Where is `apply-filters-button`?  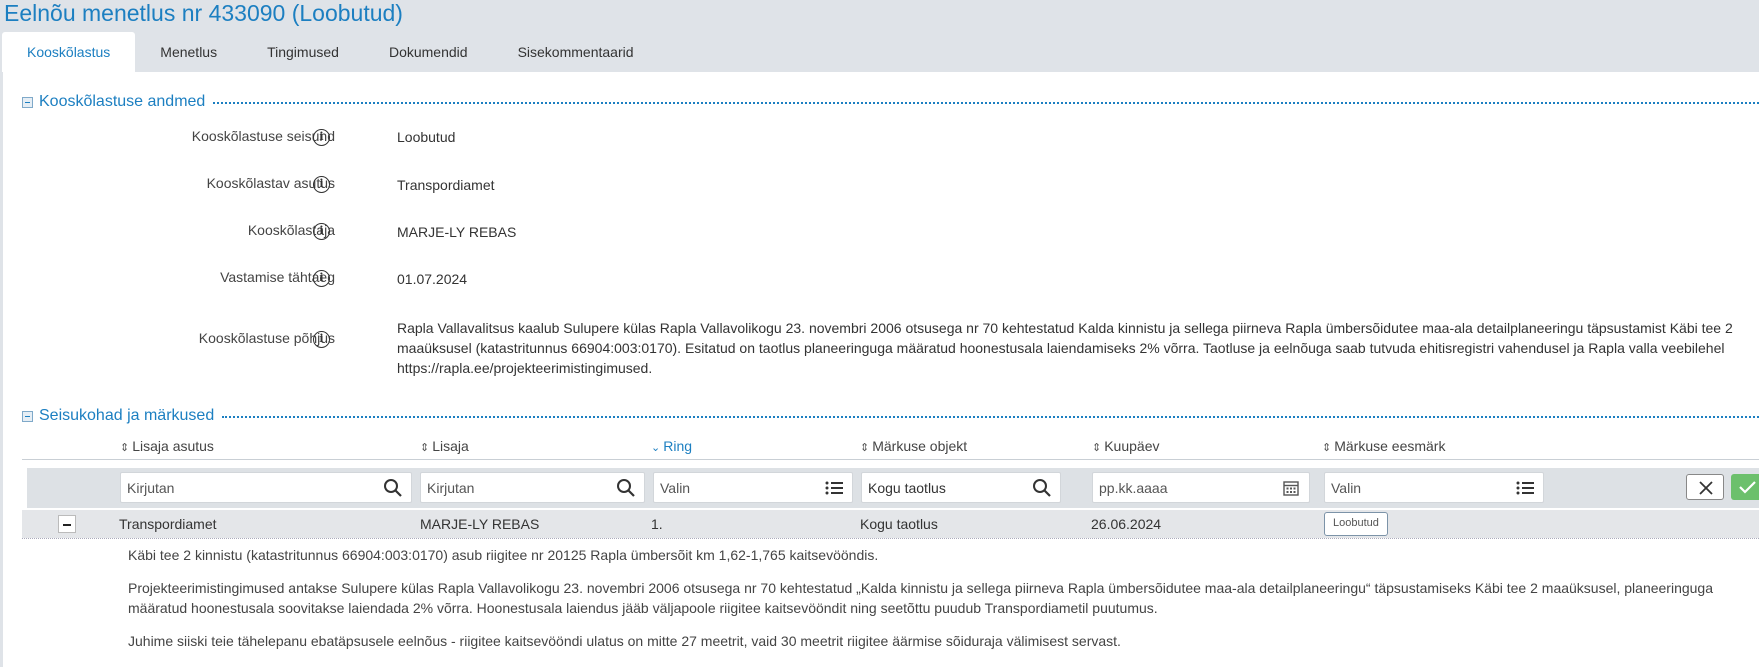
apply-filters-button is located at coordinates (1745, 487).